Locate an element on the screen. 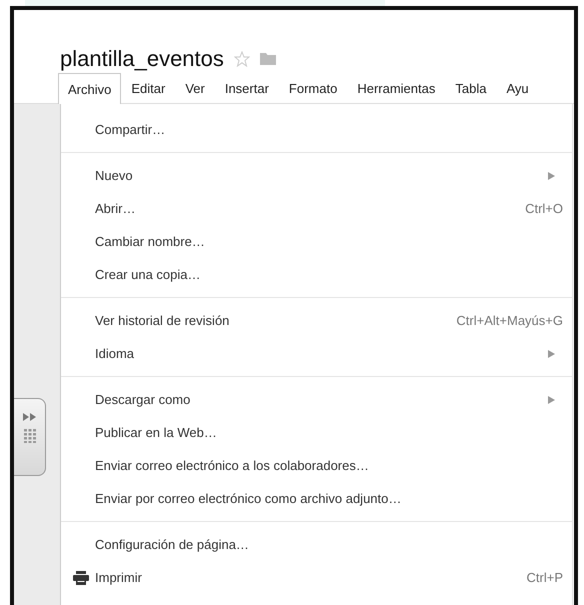  shortcut-text: Ctrl+O is located at coordinates (544, 208).